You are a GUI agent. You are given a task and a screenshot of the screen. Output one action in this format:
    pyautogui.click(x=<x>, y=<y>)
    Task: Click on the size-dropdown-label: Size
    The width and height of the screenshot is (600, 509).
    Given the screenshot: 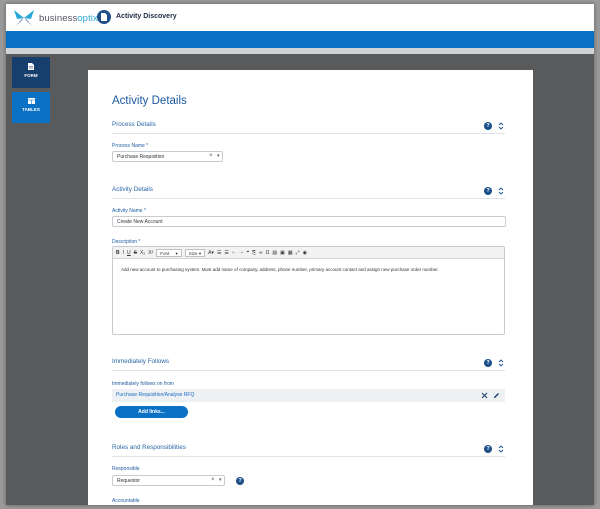 What is the action you would take?
    pyautogui.click(x=193, y=253)
    